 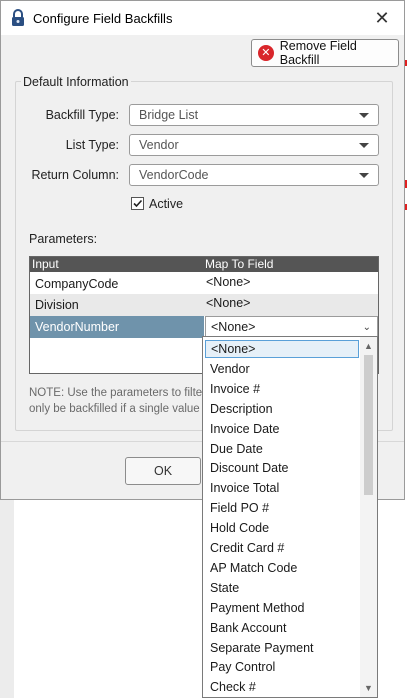 I want to click on column-header-map-to-field: Map To Field, so click(x=239, y=264).